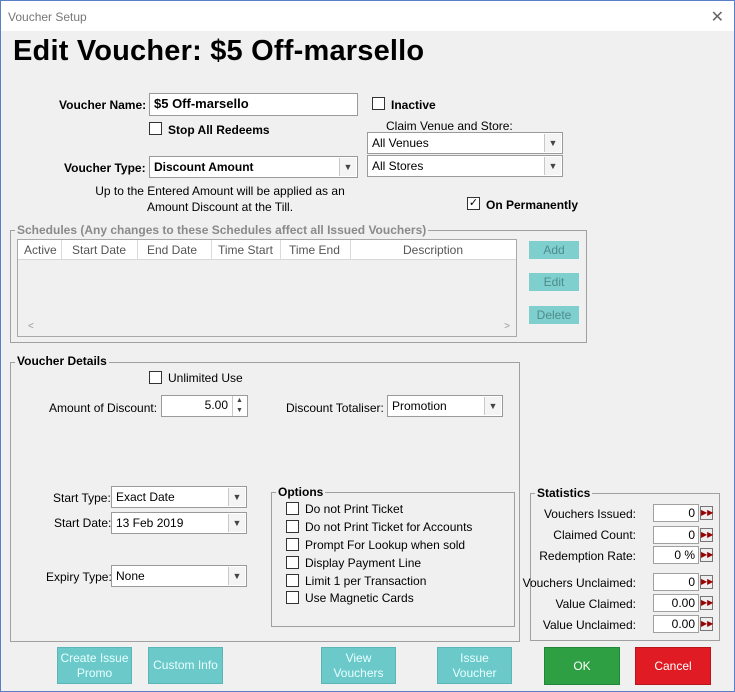 The image size is (735, 692). Describe the element at coordinates (62, 361) in the screenshot. I see `voucher-details-title: Voucher Details` at that location.